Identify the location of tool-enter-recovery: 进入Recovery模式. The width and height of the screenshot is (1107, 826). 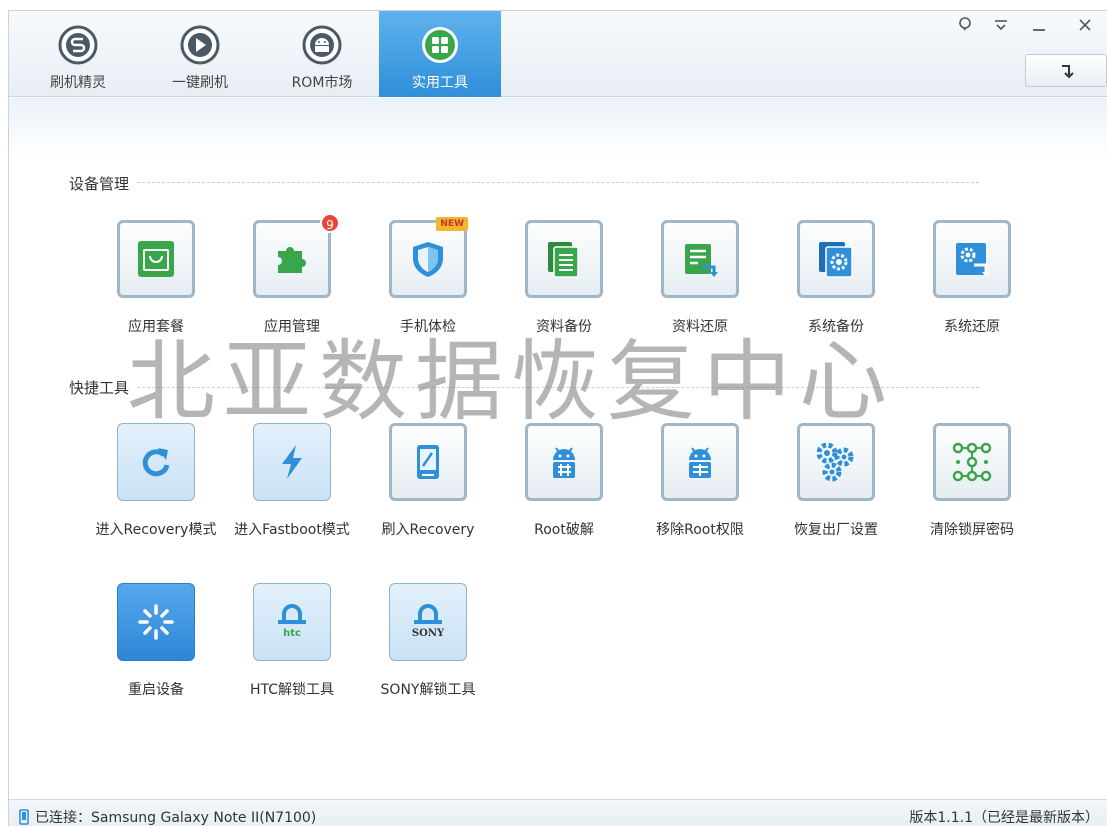
(146, 488).